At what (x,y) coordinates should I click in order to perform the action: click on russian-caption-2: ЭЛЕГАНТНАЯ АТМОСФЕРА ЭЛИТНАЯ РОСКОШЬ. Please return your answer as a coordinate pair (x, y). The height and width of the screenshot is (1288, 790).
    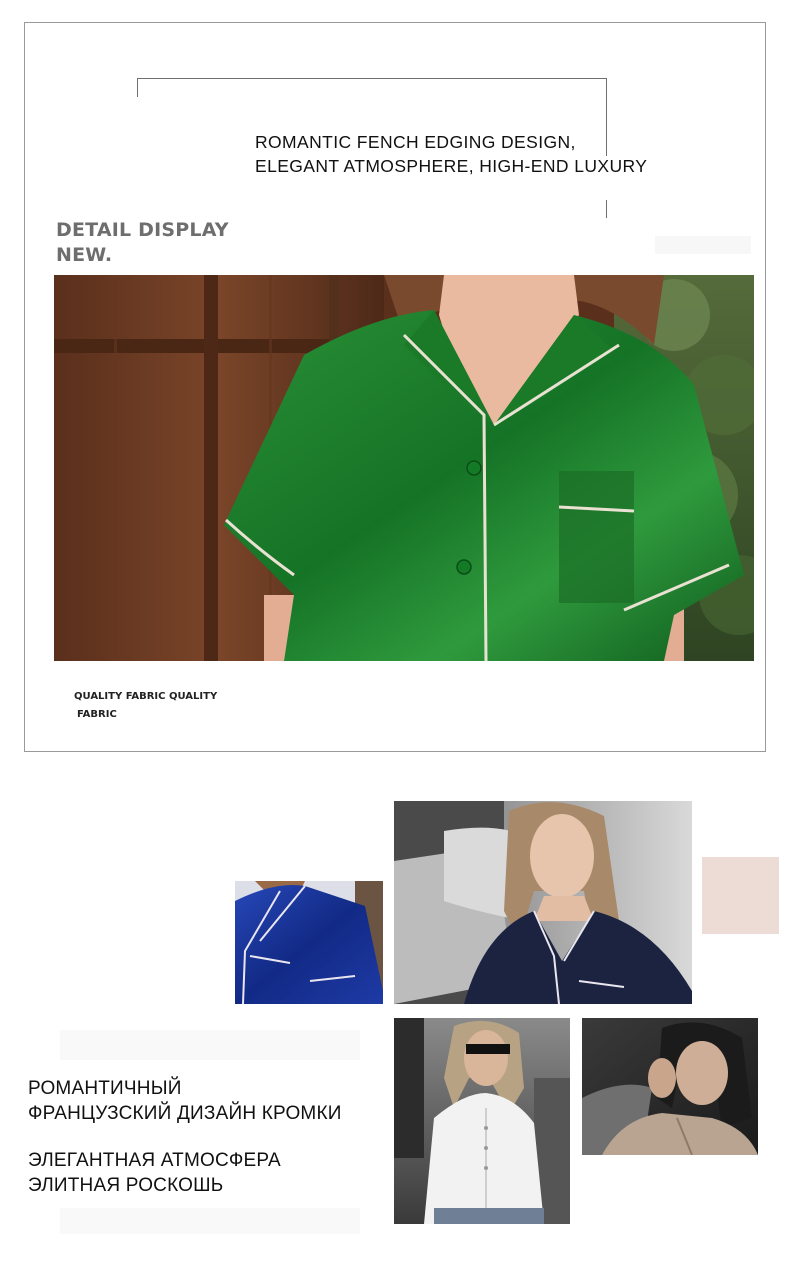
    Looking at the image, I should click on (154, 1173).